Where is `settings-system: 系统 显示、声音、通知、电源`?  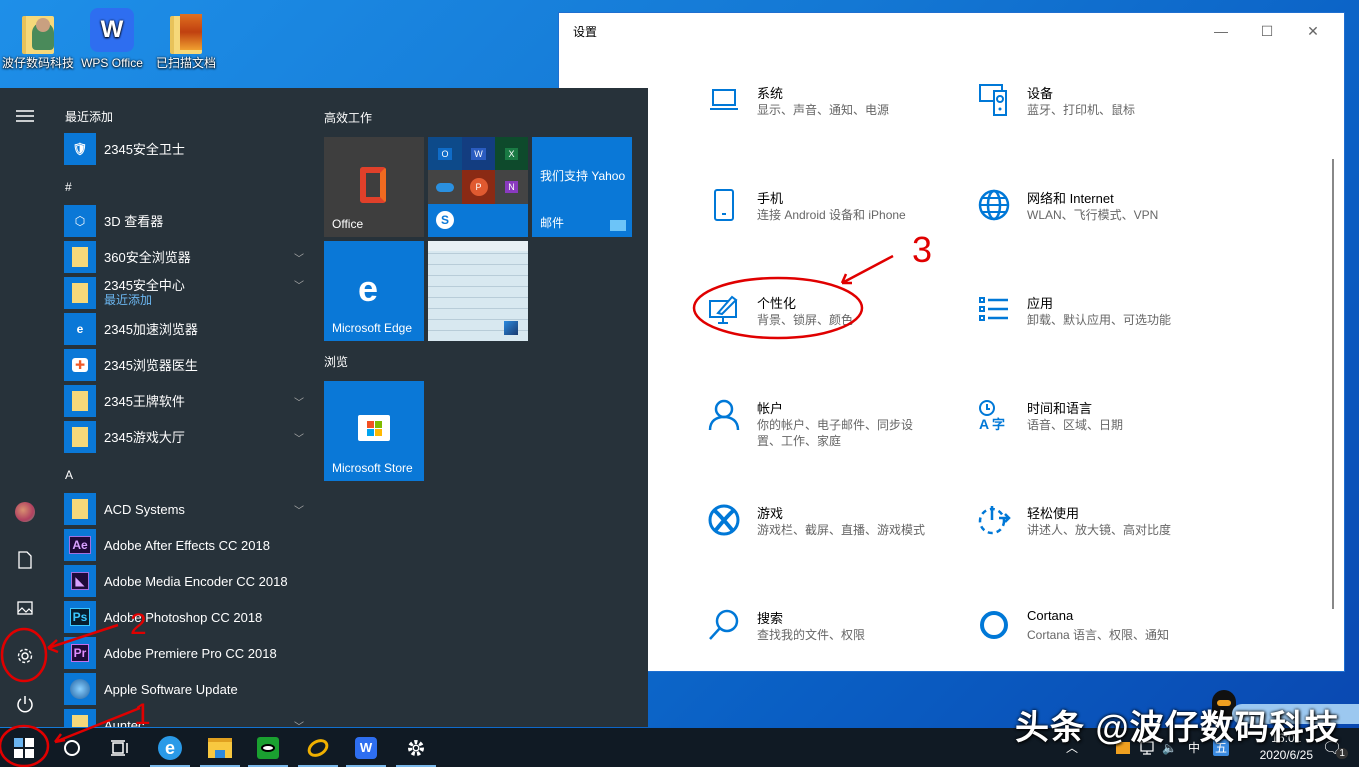
settings-system: 系统 显示、声音、通知、电源 is located at coordinates (837, 113).